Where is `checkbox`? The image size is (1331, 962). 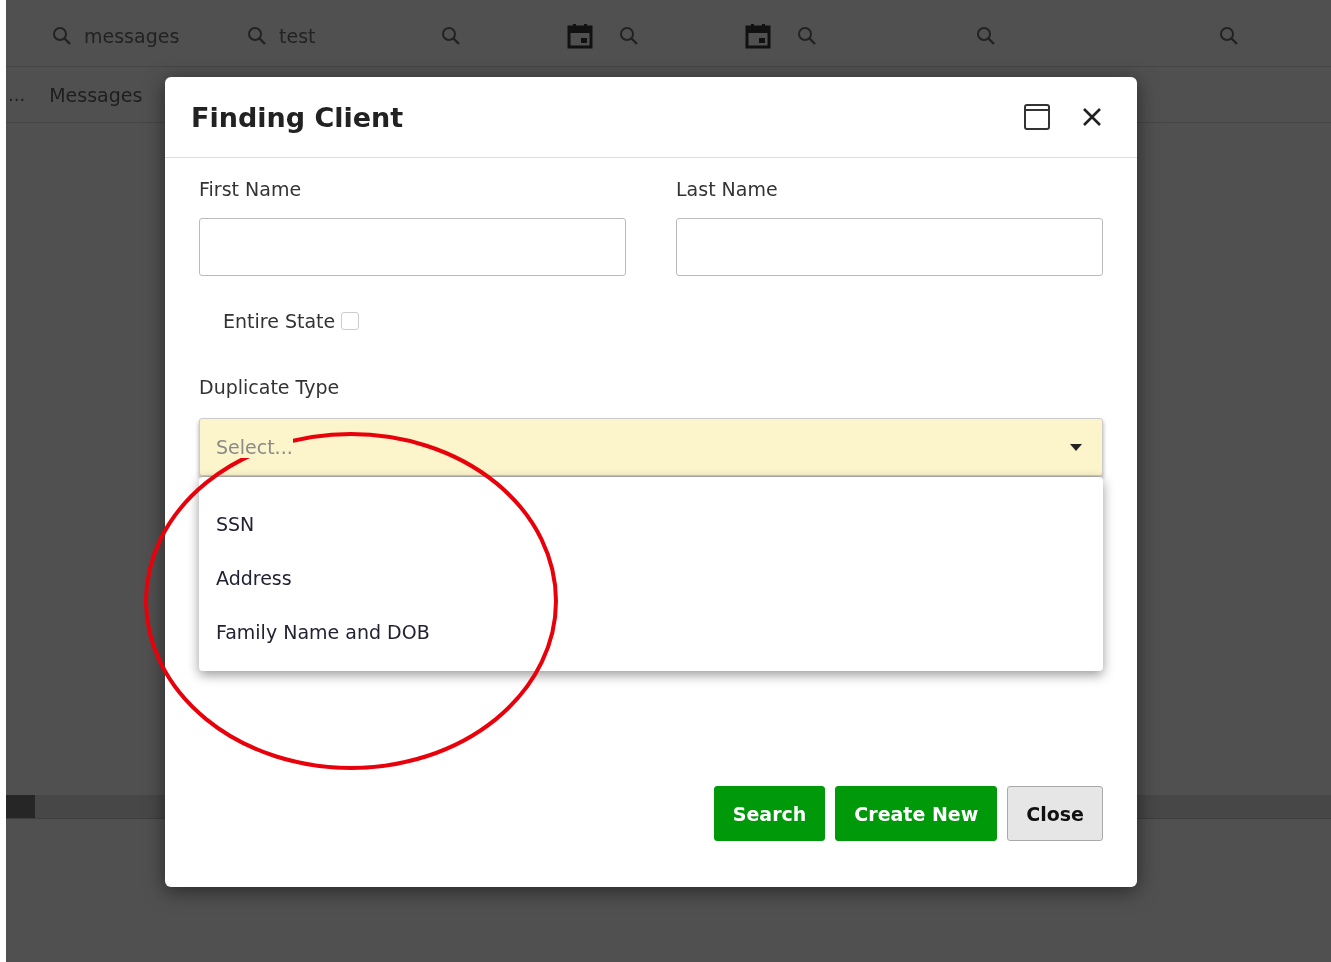
checkbox is located at coordinates (350, 321).